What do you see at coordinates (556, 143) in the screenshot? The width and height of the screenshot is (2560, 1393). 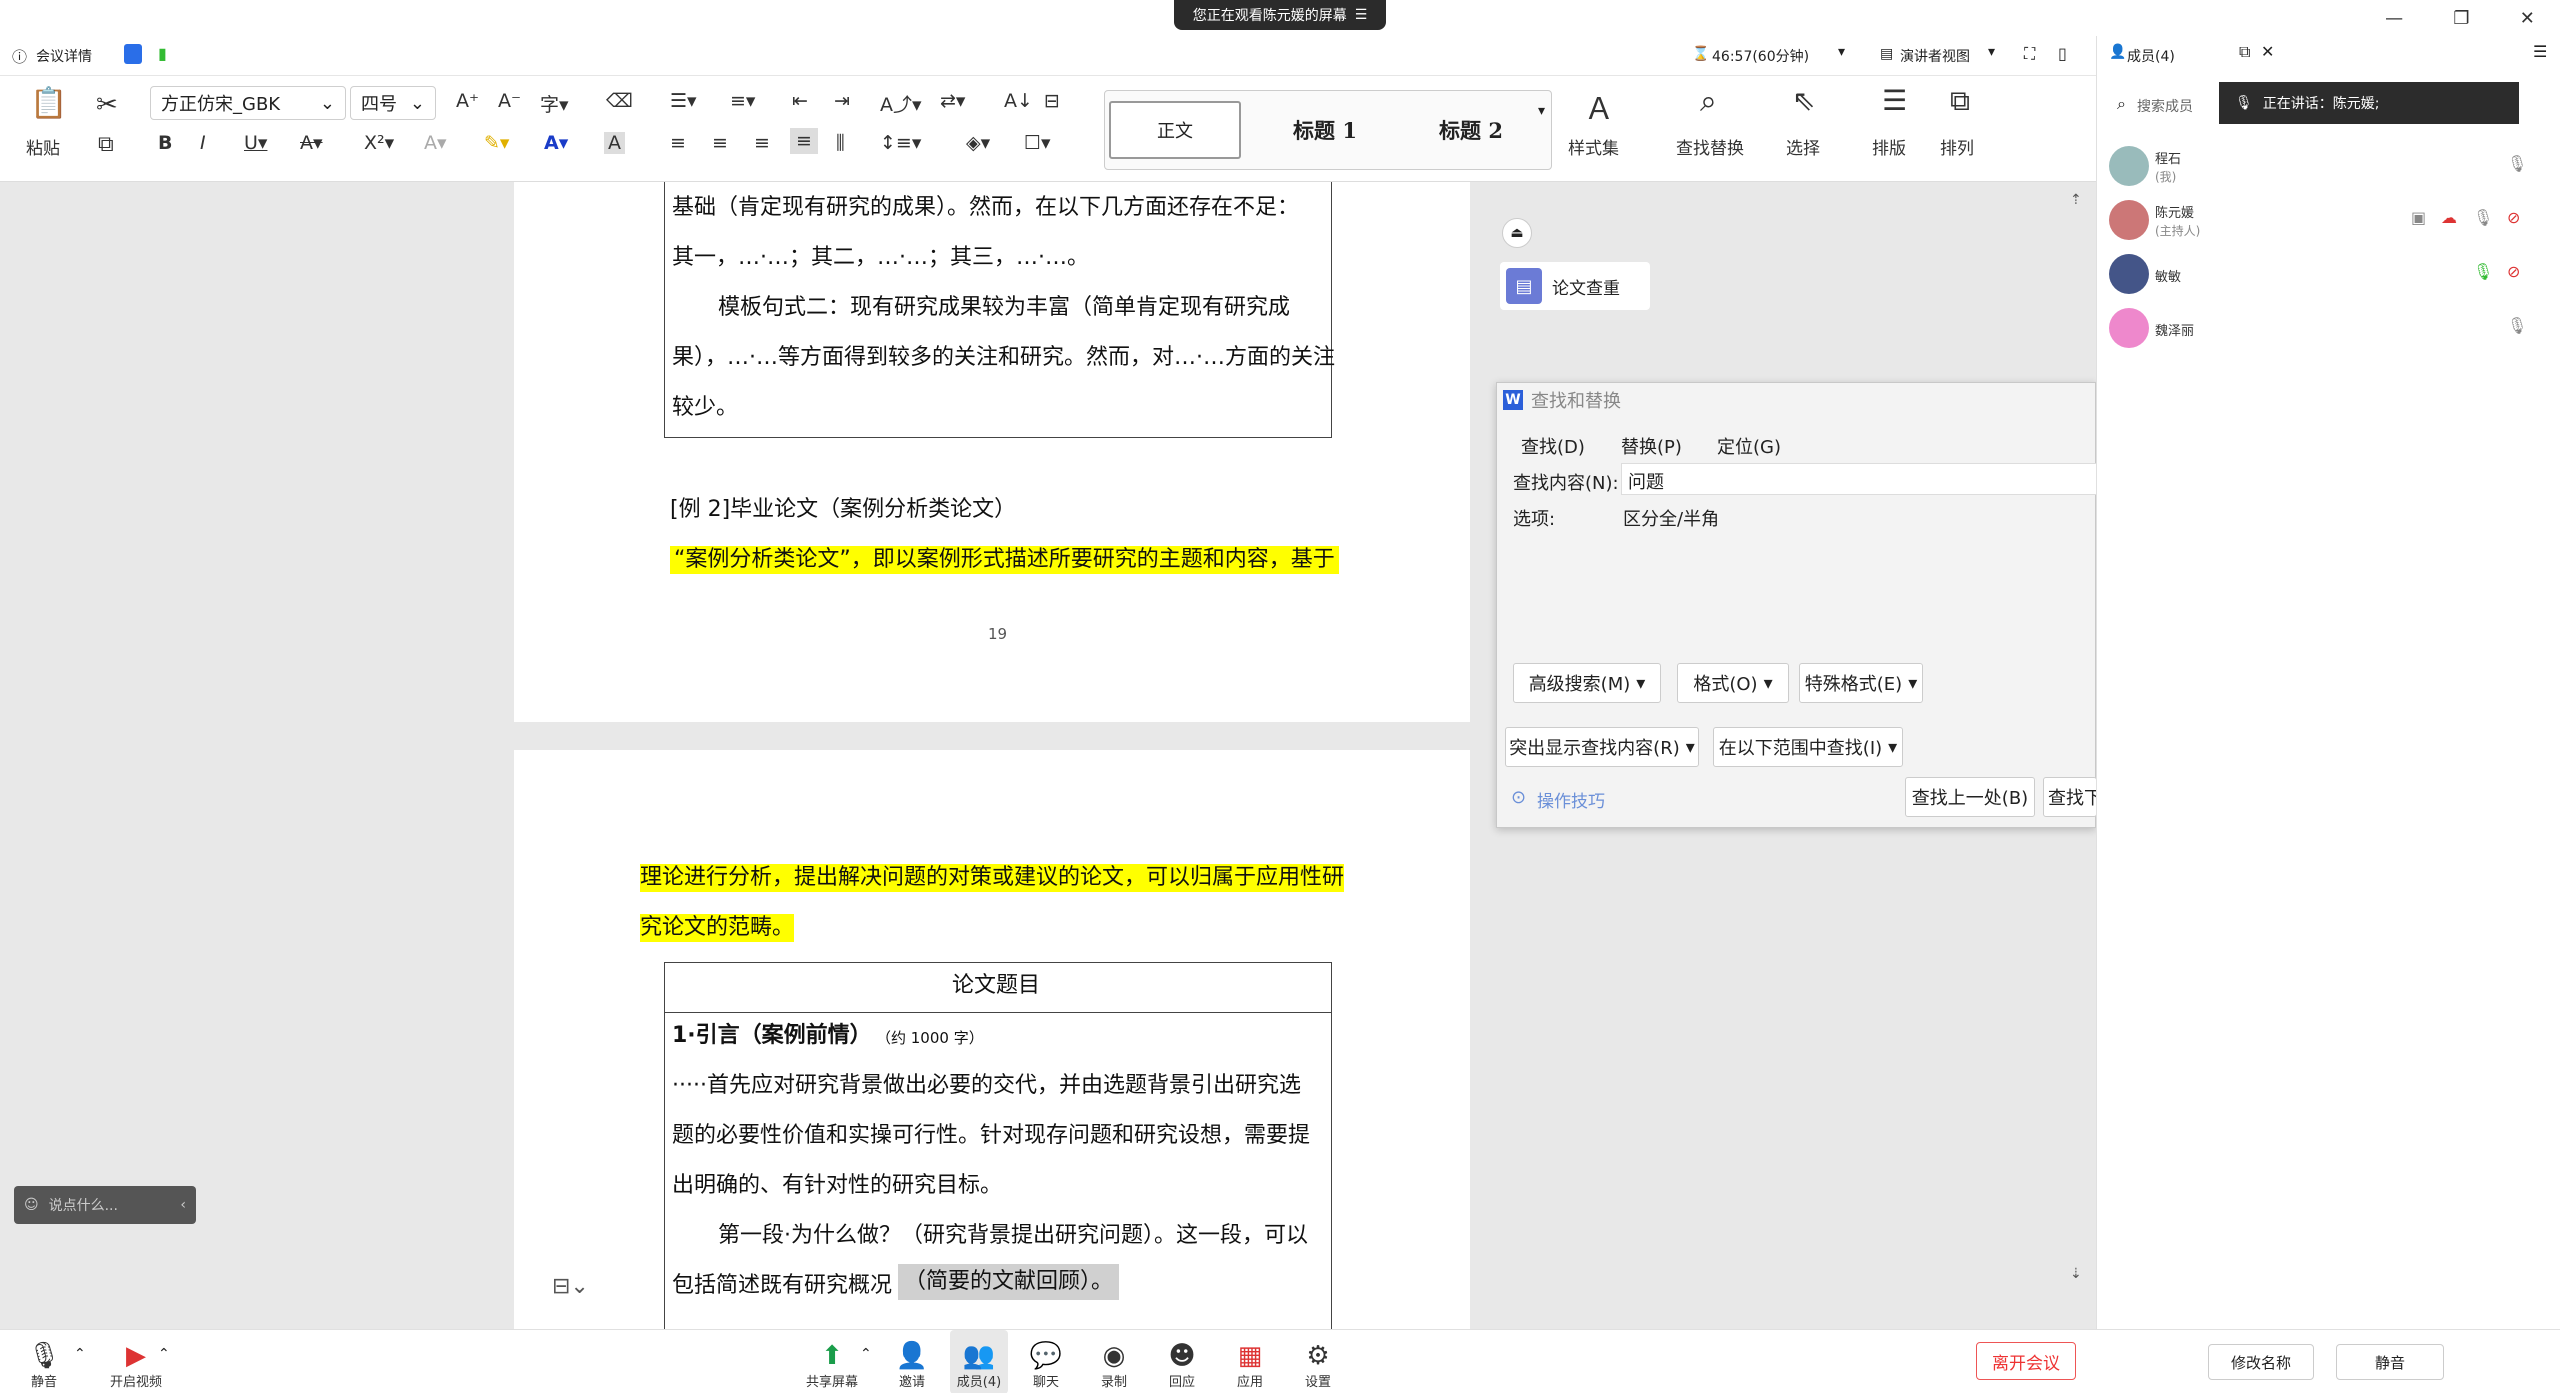 I see `font-color-icon: A▾` at bounding box center [556, 143].